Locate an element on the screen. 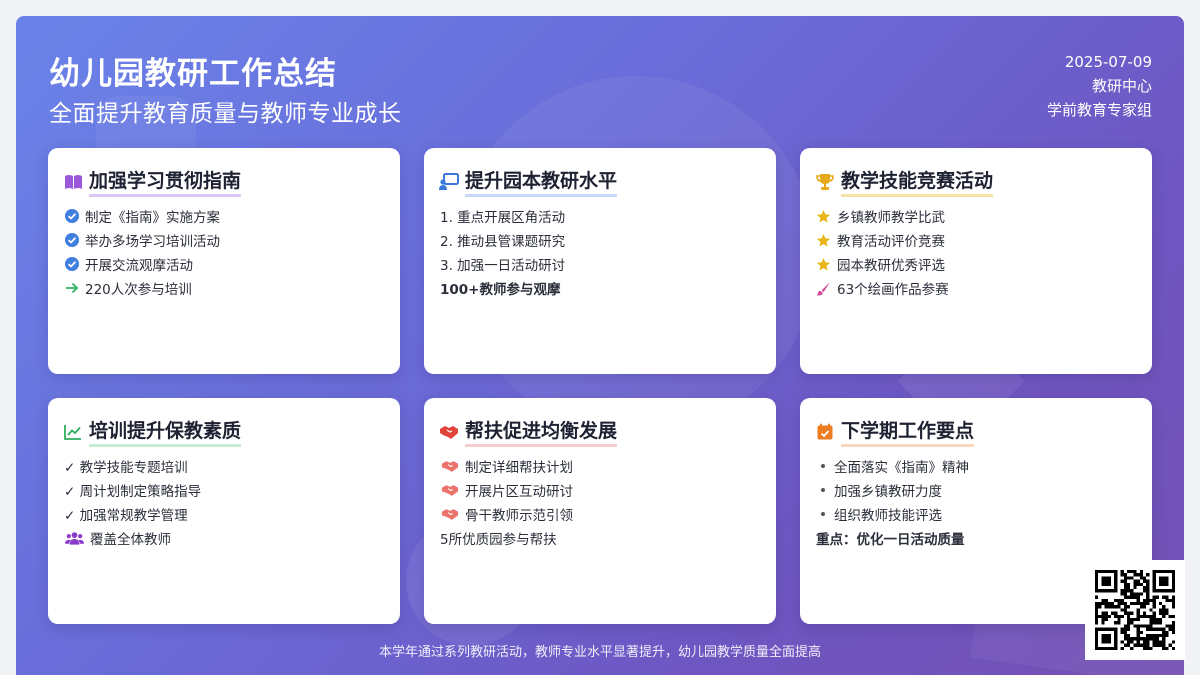 Image resolution: width=1200 pixels, height=675 pixels. card-header: 提升园本教研水平 is located at coordinates (528, 181).